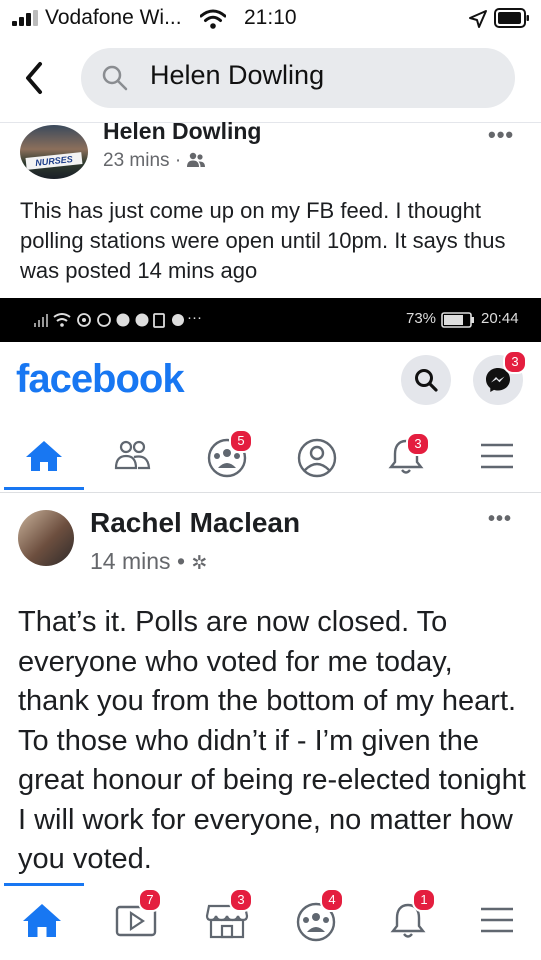 Image resolution: width=541 pixels, height=960 pixels. What do you see at coordinates (26, 18) in the screenshot?
I see `signal-strength-icon` at bounding box center [26, 18].